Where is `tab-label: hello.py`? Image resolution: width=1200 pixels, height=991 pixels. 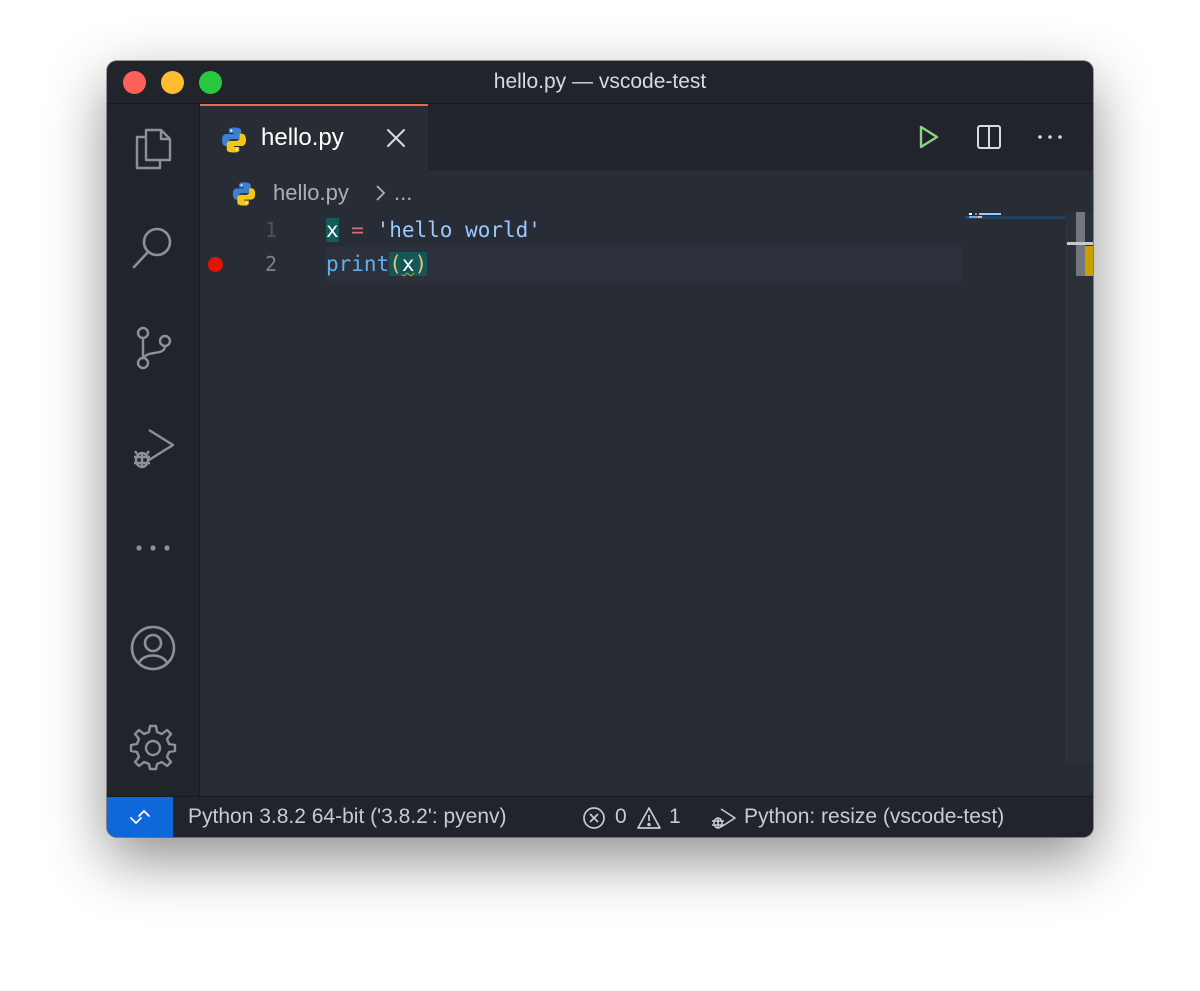
tab-label: hello.py is located at coordinates (302, 137).